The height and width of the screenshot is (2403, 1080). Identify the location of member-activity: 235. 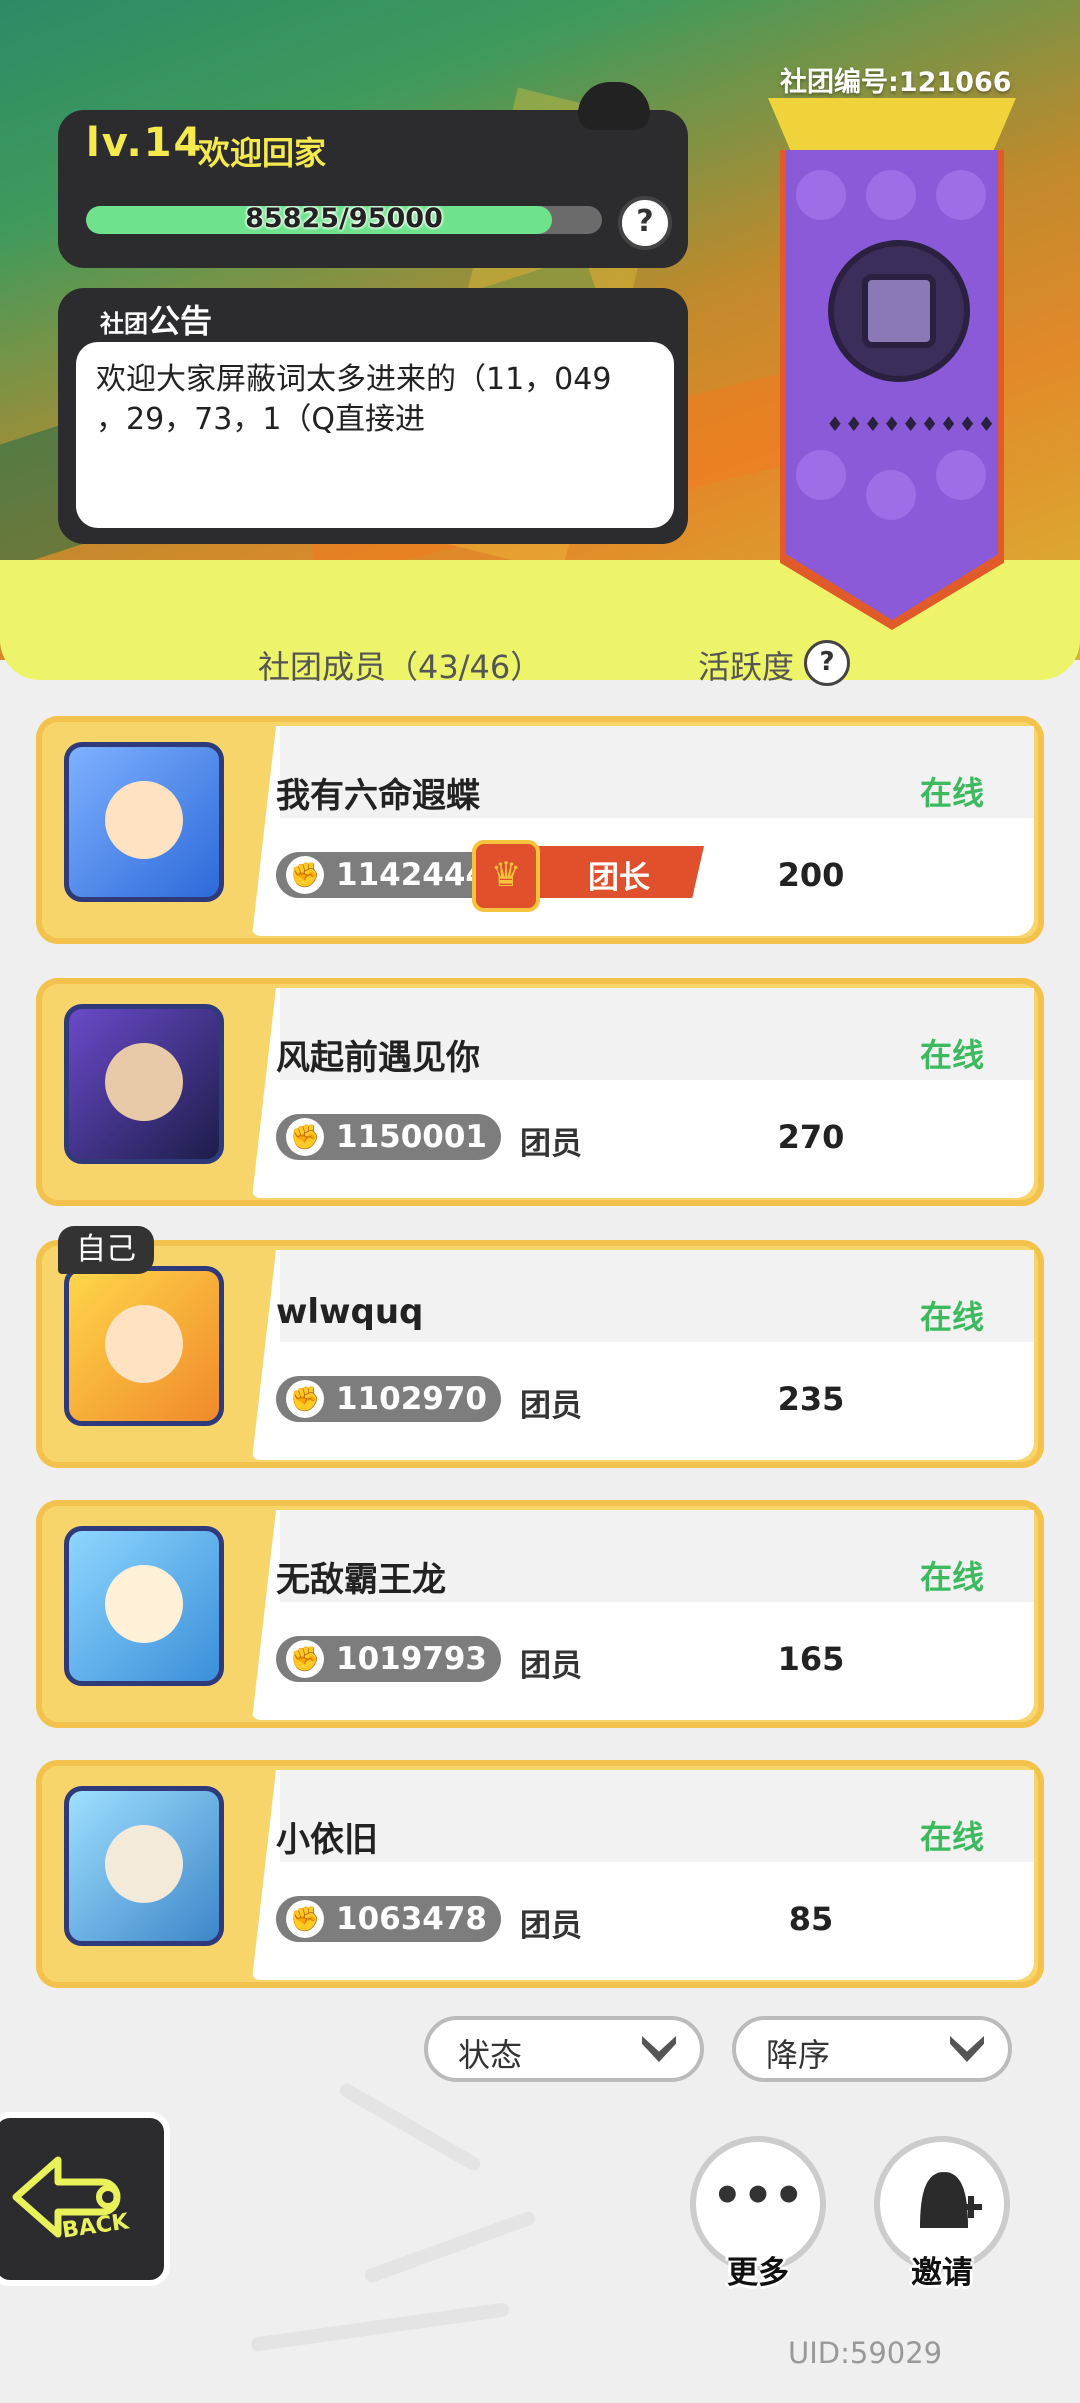
(811, 1399).